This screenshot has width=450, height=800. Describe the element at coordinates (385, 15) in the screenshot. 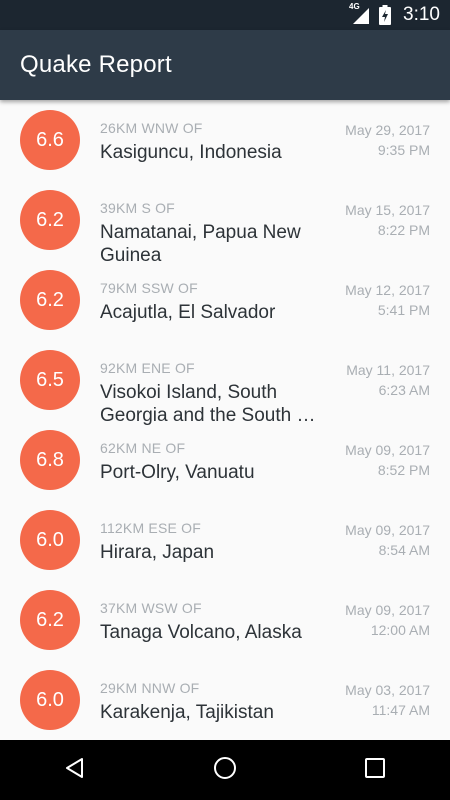

I see `battery-charging-icon` at that location.